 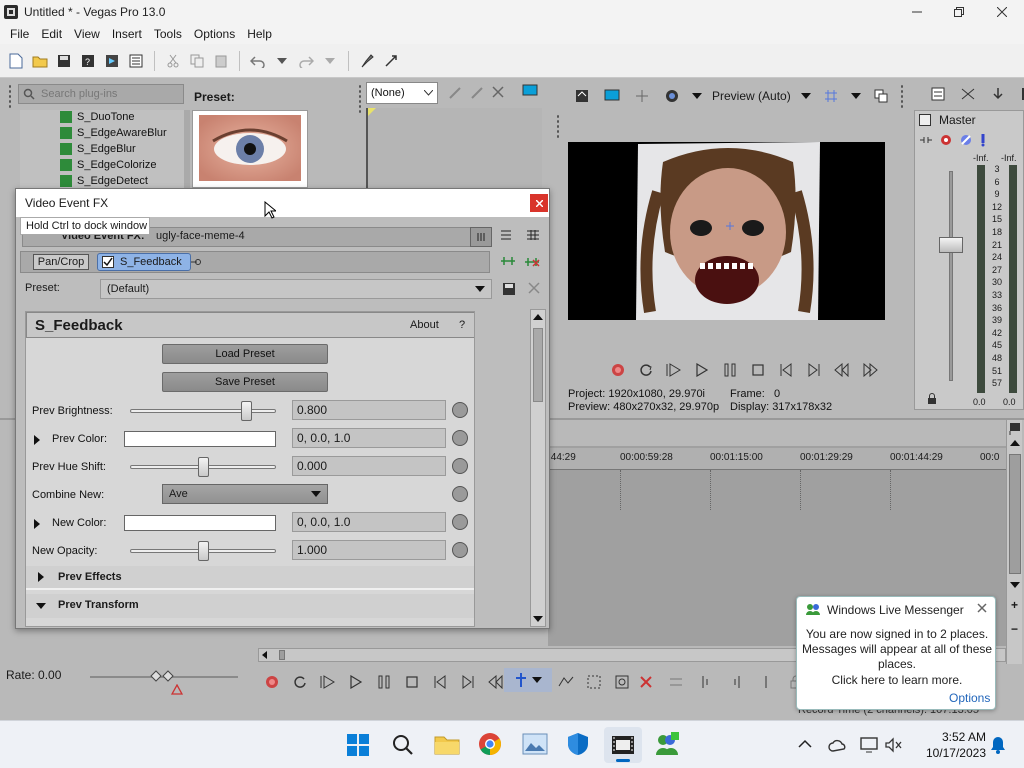 What do you see at coordinates (751, 96) in the screenshot?
I see `preview-mode: Preview (Auto)` at bounding box center [751, 96].